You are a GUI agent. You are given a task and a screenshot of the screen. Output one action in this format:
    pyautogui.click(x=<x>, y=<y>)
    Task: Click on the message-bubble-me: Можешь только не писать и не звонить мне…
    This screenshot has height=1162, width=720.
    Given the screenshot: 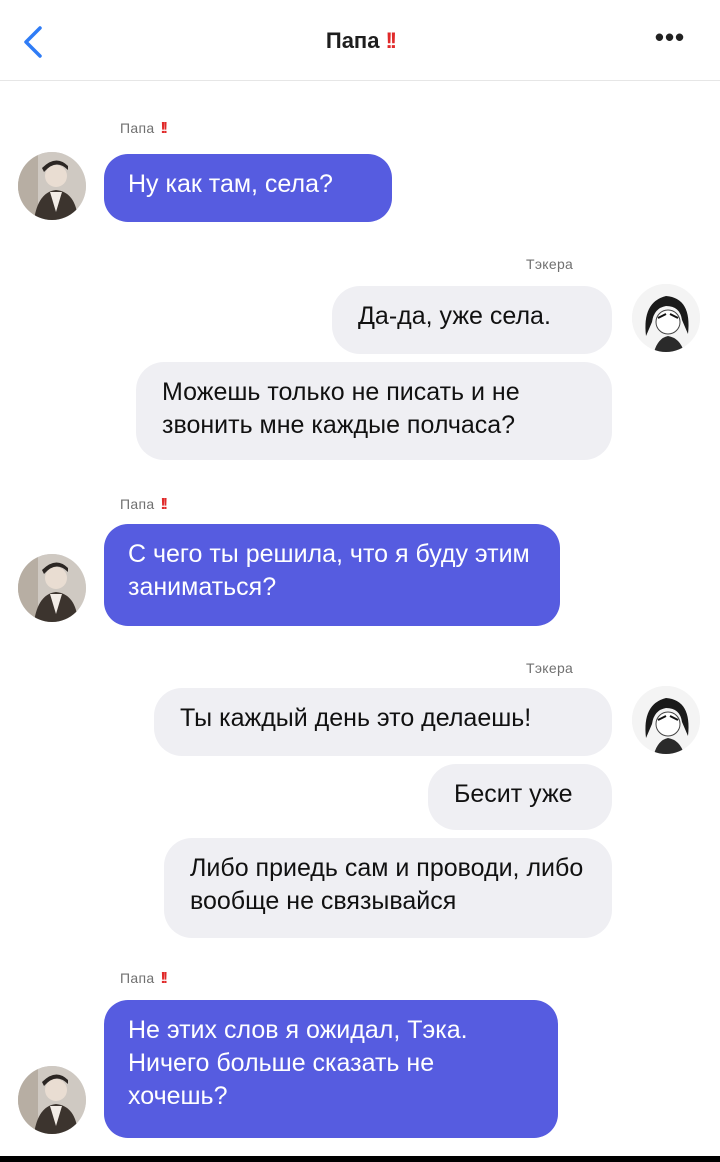 What is the action you would take?
    pyautogui.click(x=374, y=411)
    